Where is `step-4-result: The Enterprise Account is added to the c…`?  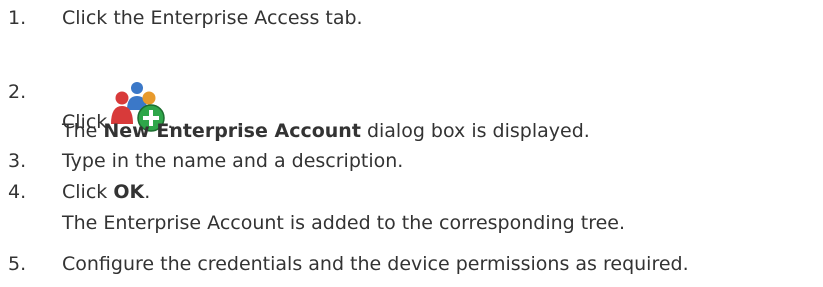 step-4-result: The Enterprise Account is added to the c… is located at coordinates (343, 223).